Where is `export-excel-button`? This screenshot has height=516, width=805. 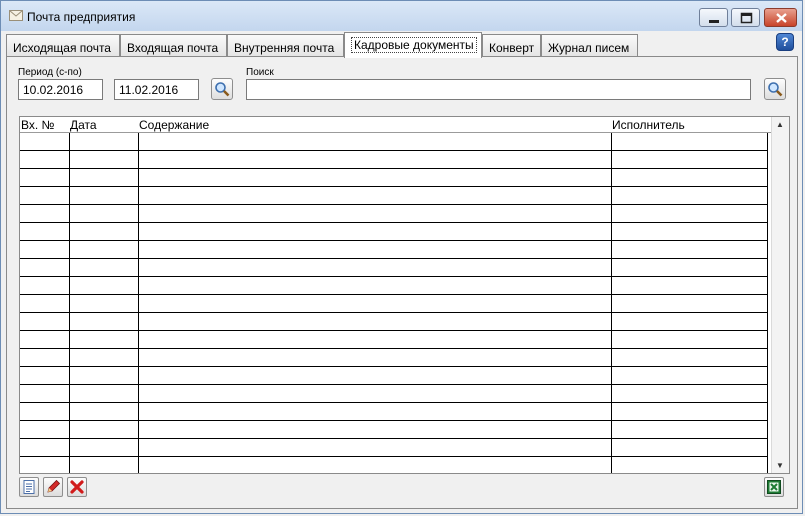
export-excel-button is located at coordinates (774, 487).